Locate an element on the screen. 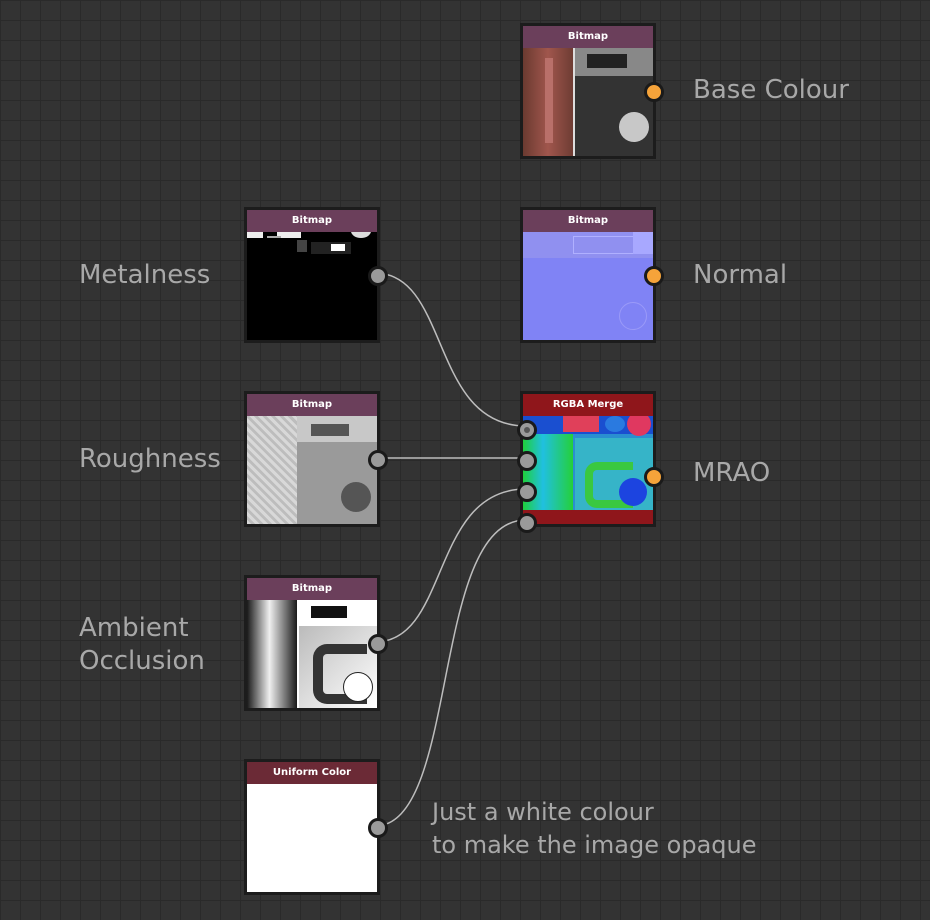 This screenshot has height=920, width=930. ambient-occlusion-label-line2: Occlusion is located at coordinates (142, 661).